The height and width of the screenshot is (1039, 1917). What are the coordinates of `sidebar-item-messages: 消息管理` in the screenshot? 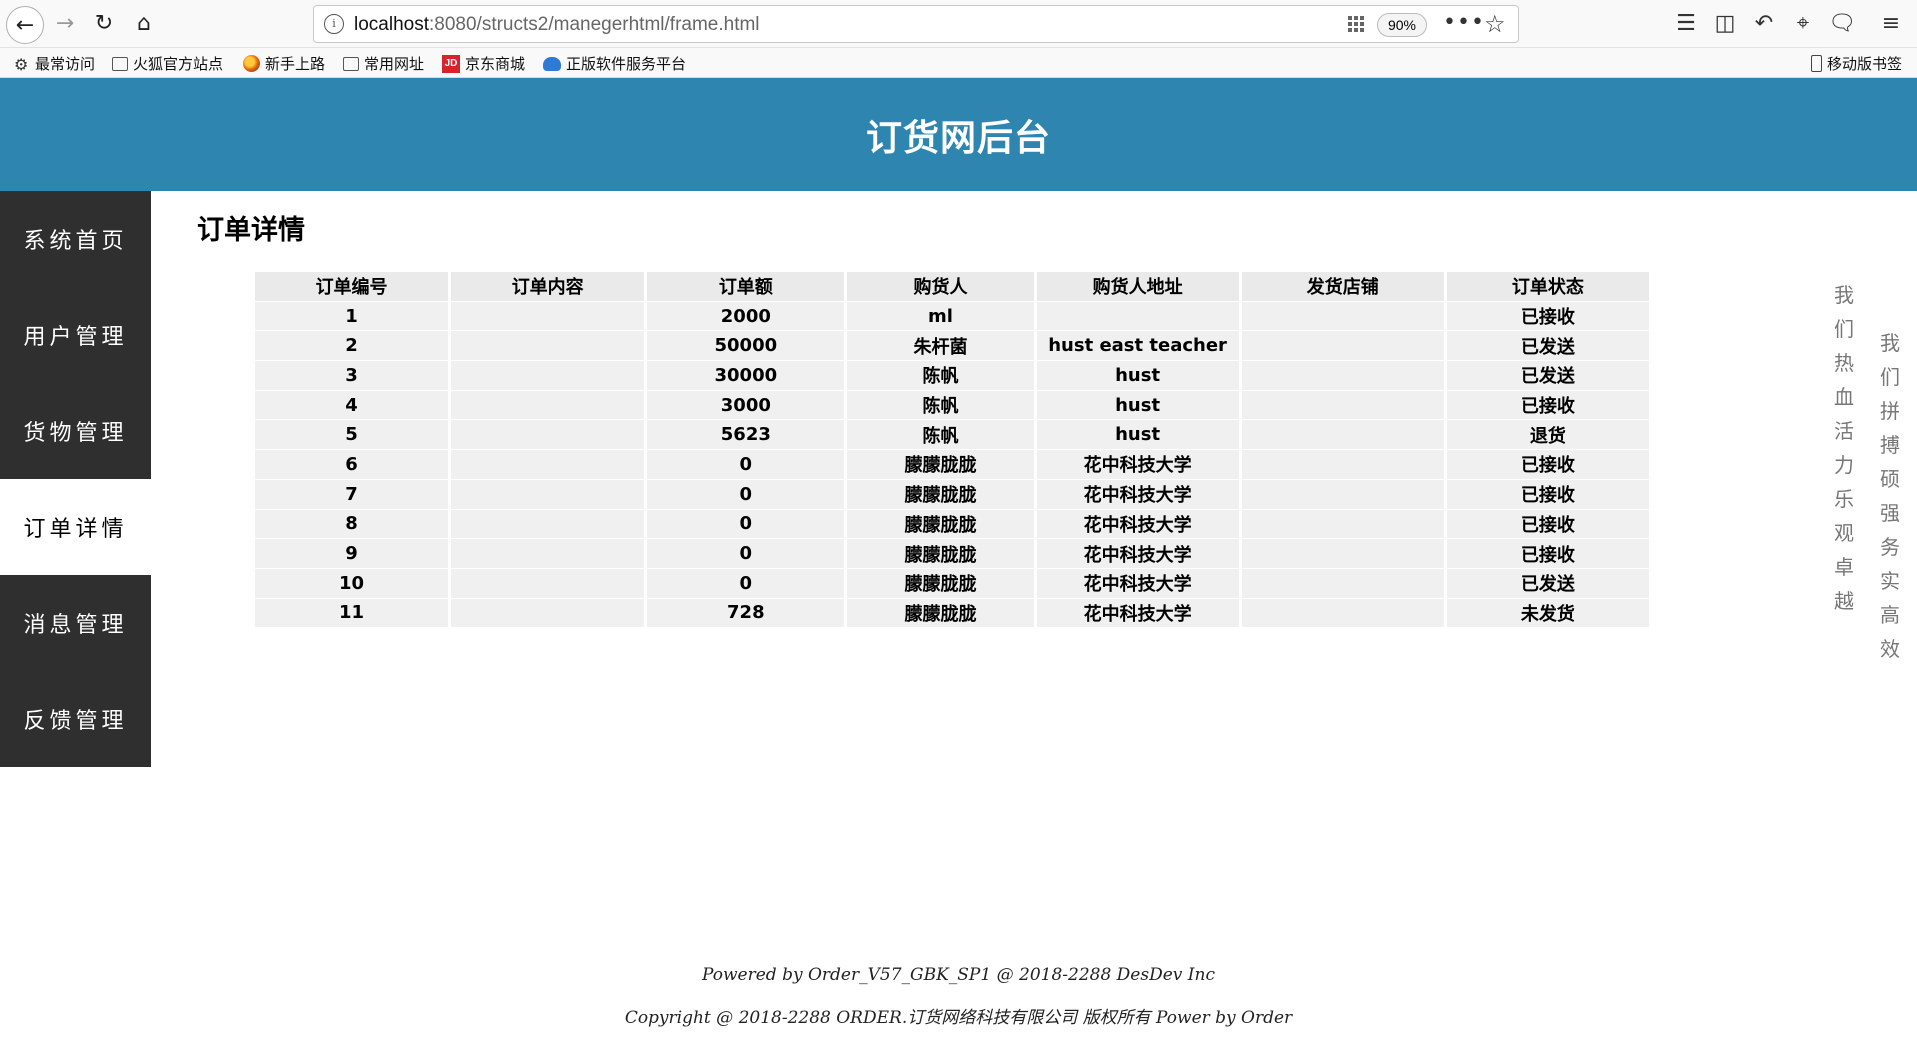 It's located at (75, 623).